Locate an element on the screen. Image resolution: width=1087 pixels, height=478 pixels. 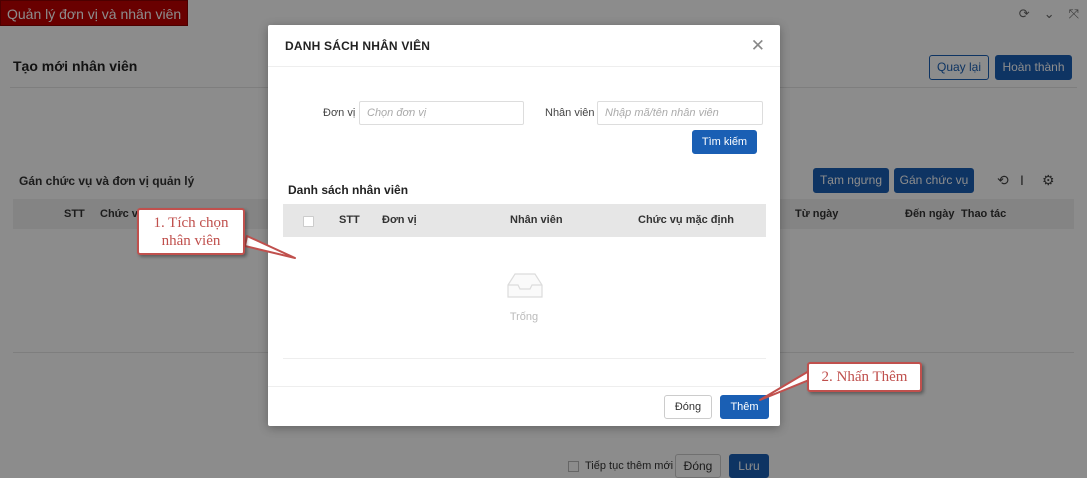
column-header-stt: STT is located at coordinates (349, 220).